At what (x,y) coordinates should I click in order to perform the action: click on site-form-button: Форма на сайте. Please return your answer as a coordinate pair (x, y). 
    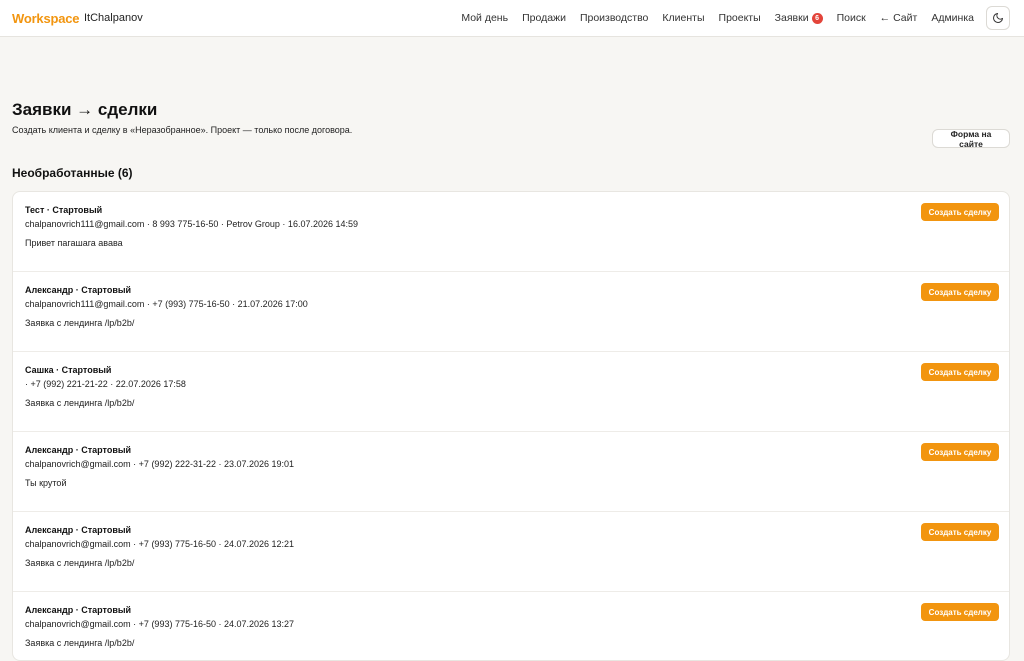
    Looking at the image, I should click on (971, 139).